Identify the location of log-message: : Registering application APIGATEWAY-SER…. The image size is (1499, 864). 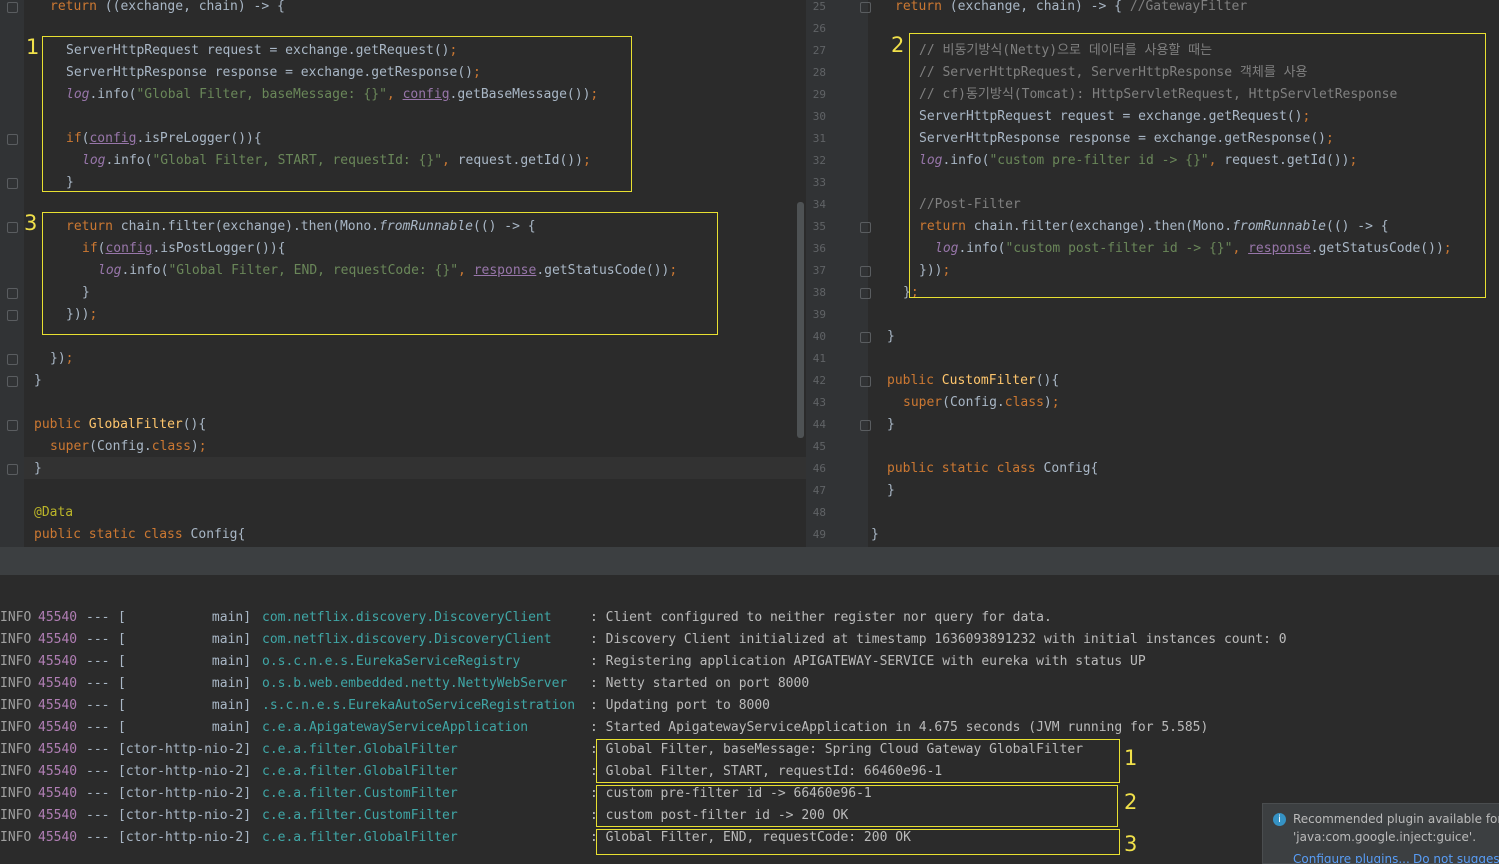
(868, 661).